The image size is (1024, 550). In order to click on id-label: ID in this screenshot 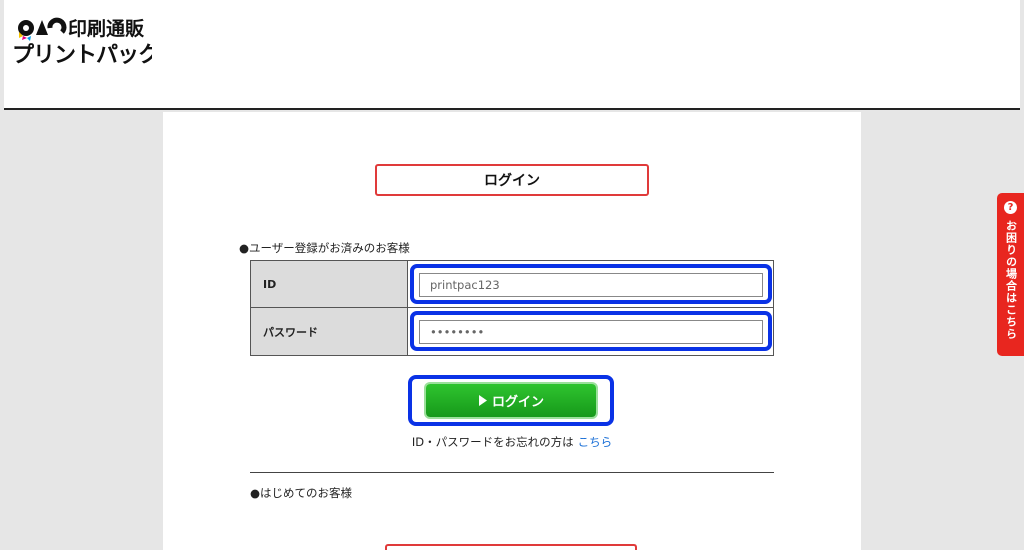, I will do `click(329, 284)`.